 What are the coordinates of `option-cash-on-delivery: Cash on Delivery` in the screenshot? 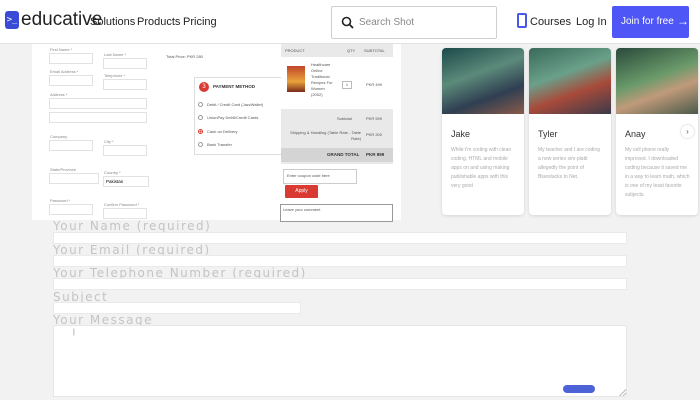 It's located at (222, 131).